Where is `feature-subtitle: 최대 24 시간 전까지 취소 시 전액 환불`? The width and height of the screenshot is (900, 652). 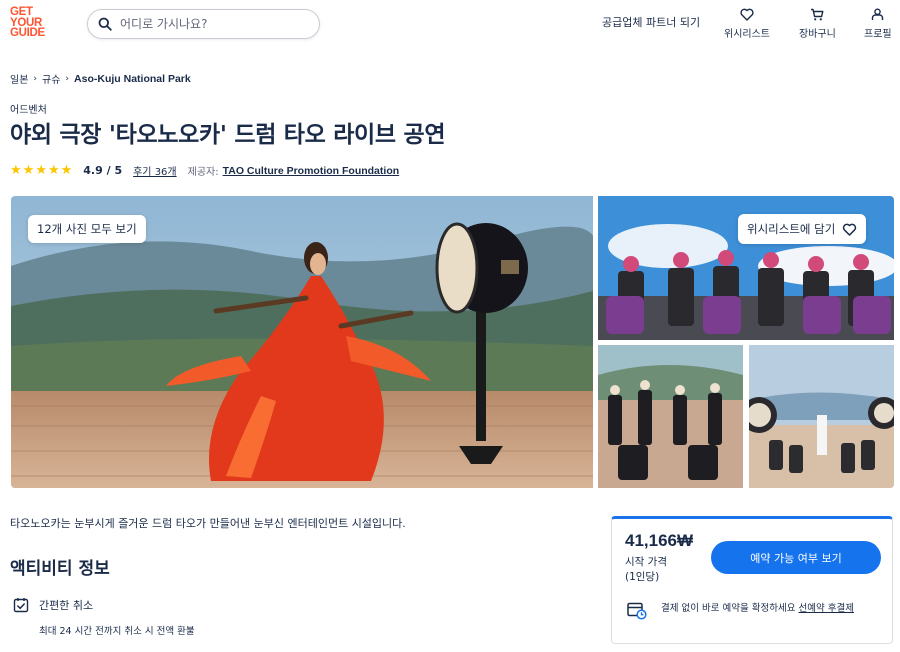
feature-subtitle: 최대 24 시간 전까지 취소 시 전액 환불 is located at coordinates (117, 631).